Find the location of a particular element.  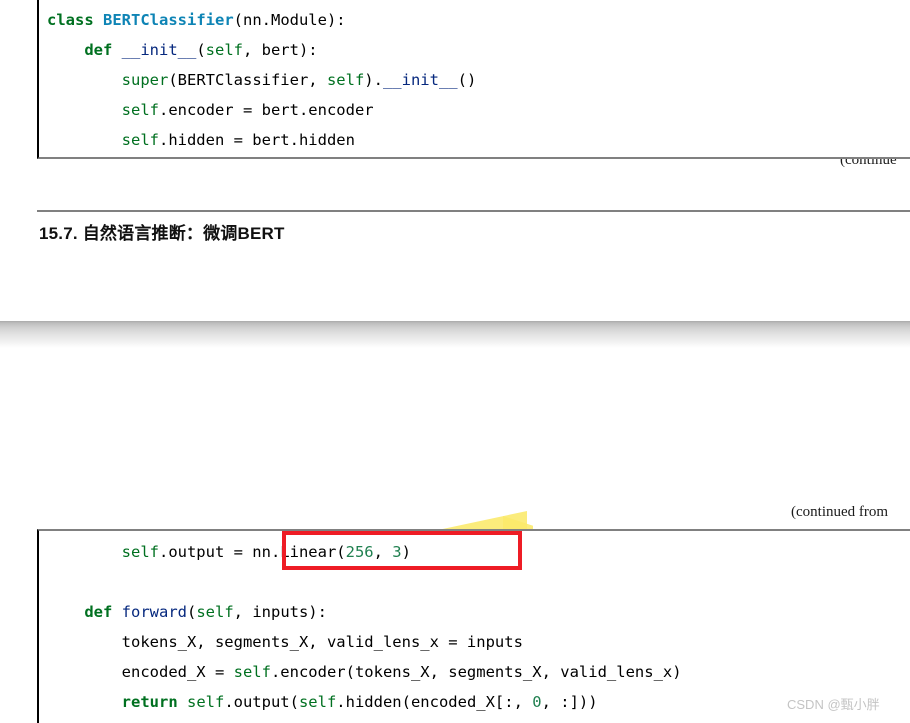

code-token: 256 is located at coordinates (359, 552).